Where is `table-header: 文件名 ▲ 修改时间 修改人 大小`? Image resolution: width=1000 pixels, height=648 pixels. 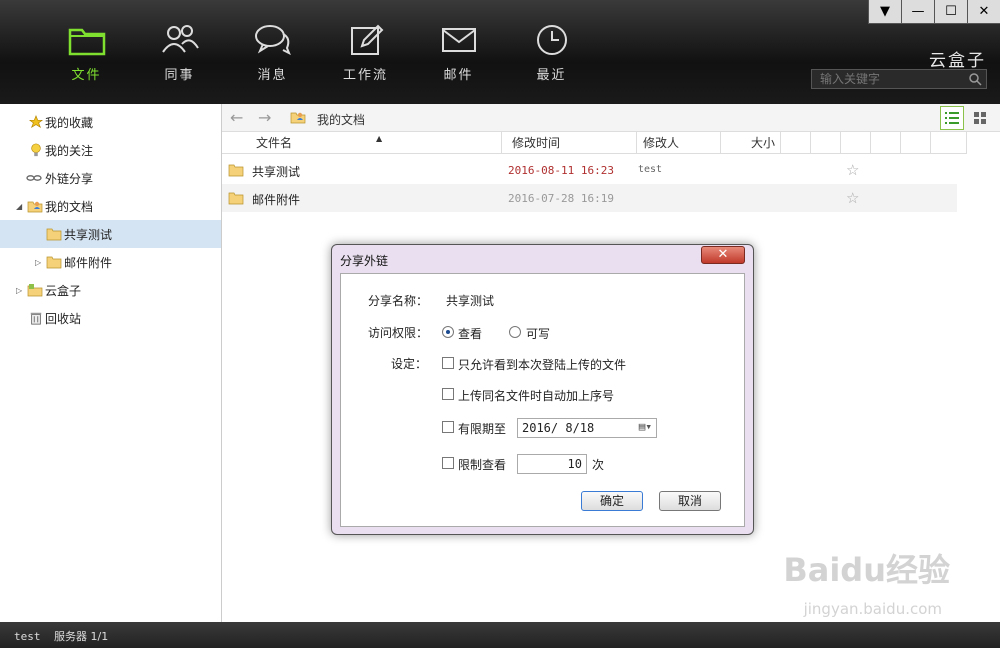
table-header: 文件名 ▲ 修改时间 修改人 大小 is located at coordinates (594, 143).